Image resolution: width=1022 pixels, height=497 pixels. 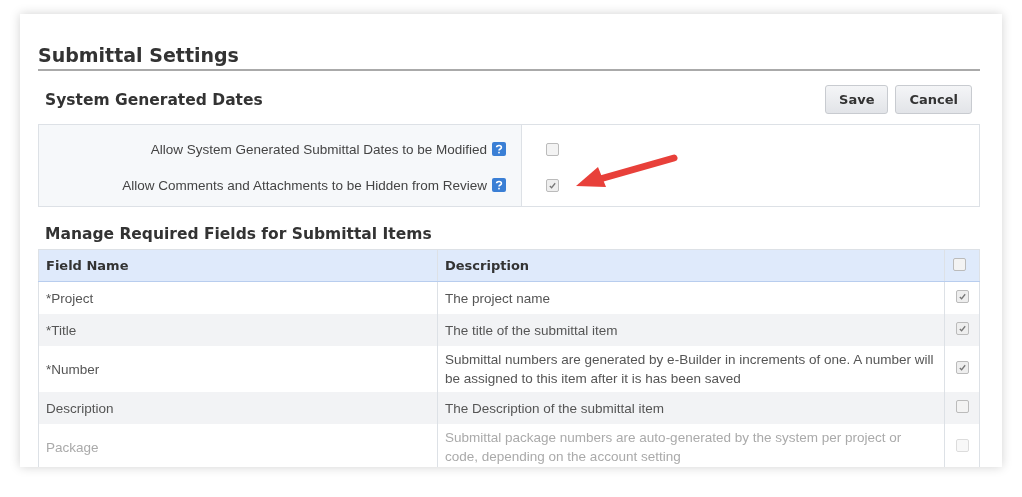 What do you see at coordinates (238, 408) in the screenshot?
I see `table-cell: Description` at bounding box center [238, 408].